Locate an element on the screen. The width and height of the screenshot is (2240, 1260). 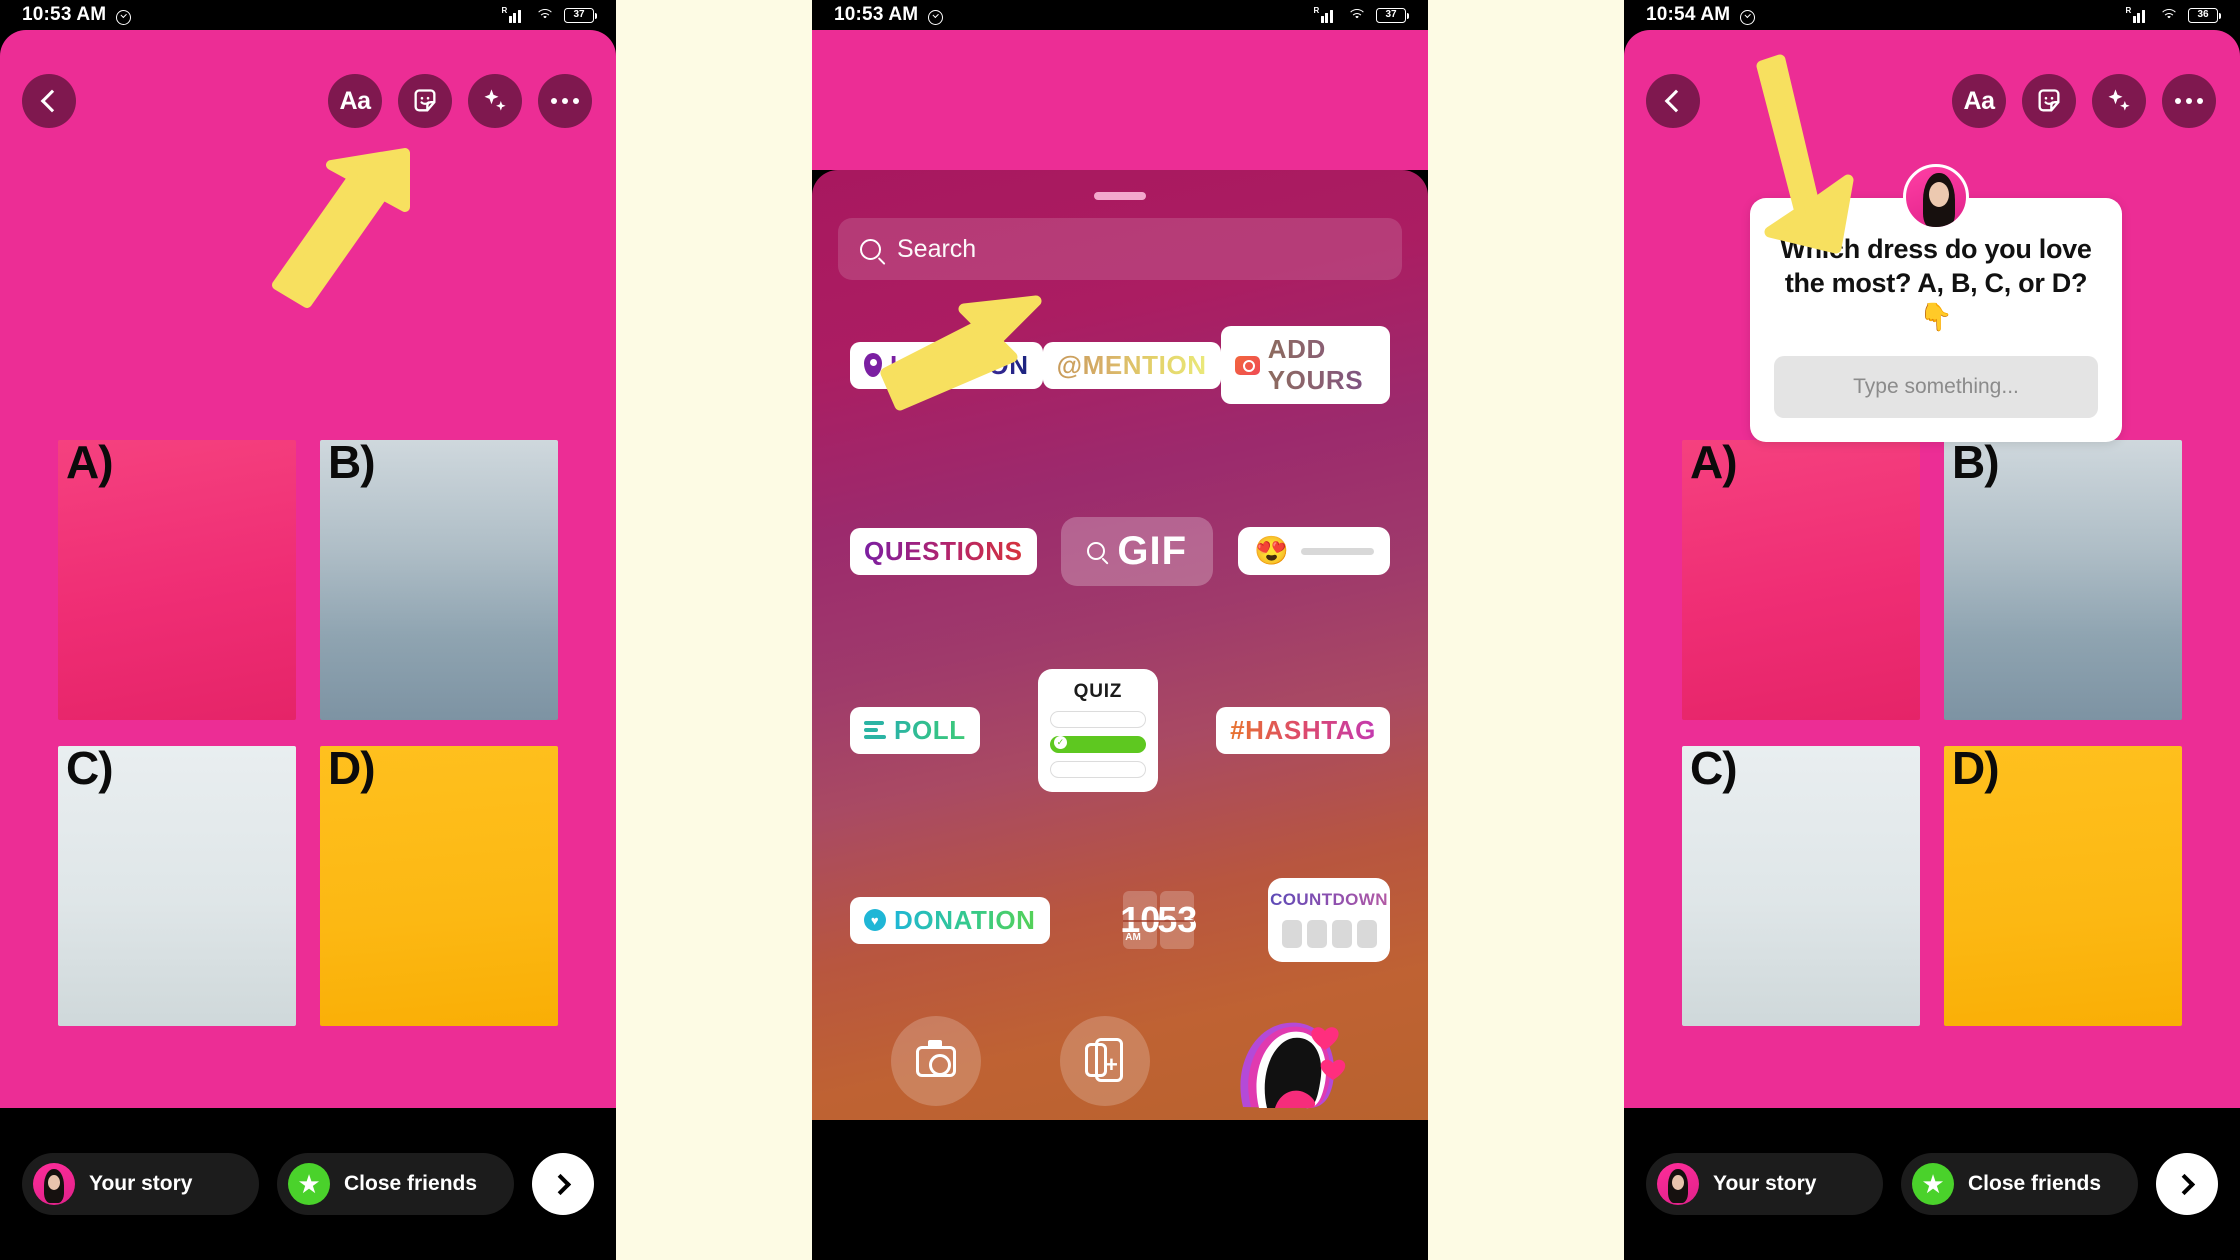
hashtag-label: #HASHTAG is located at coordinates (1303, 729).